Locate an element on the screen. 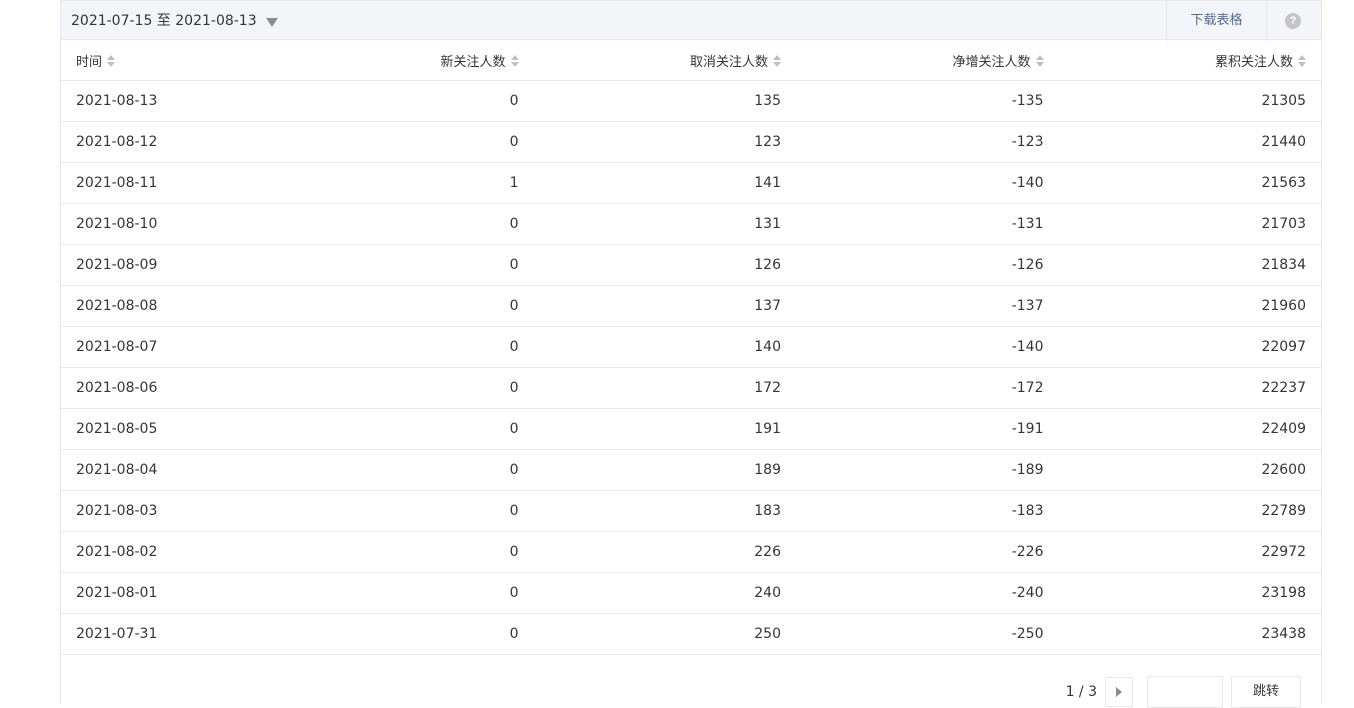 The width and height of the screenshot is (1354, 708). cell-date: 2021-08-01 is located at coordinates (166, 593).